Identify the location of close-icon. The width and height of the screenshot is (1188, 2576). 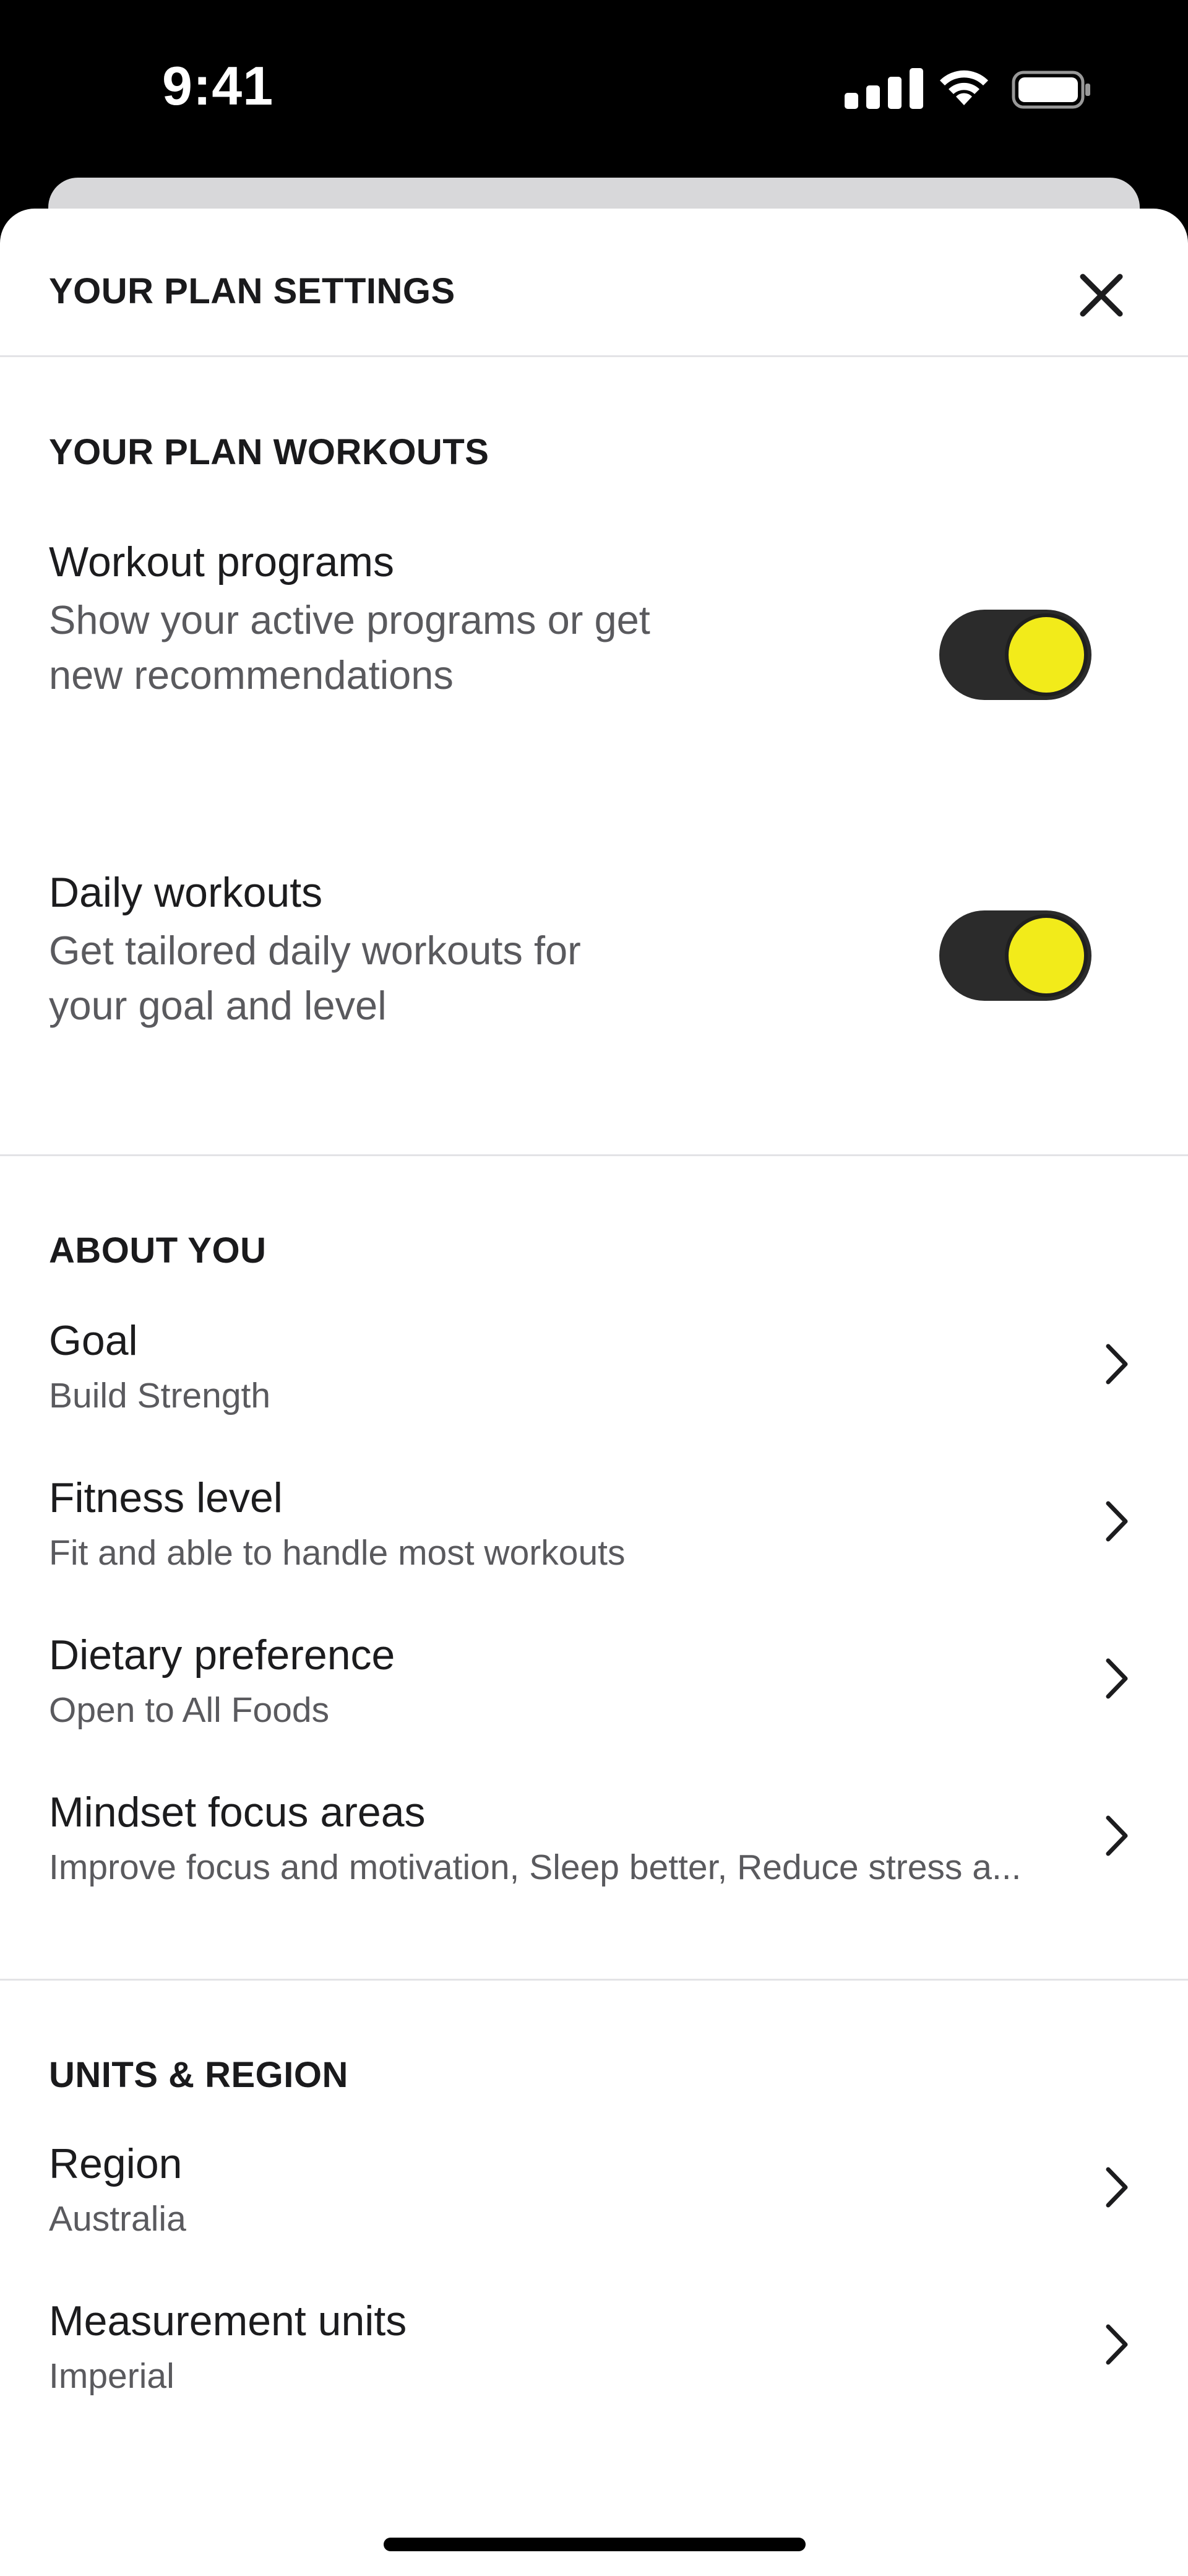
(1101, 295).